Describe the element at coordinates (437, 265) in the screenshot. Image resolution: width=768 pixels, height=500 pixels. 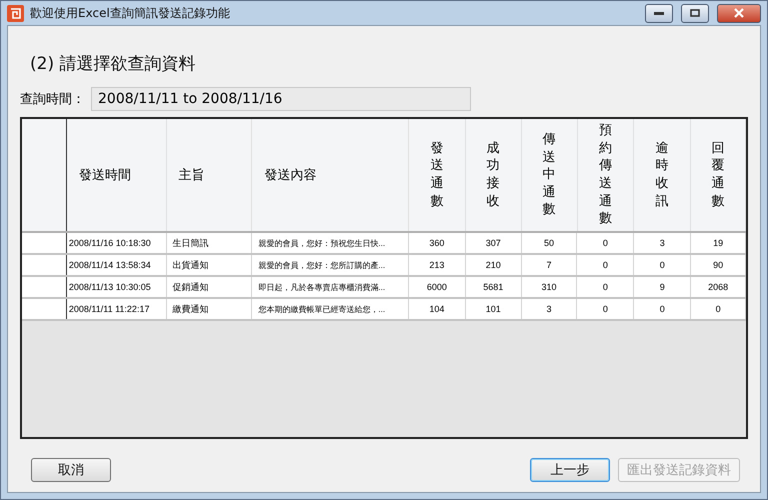
I see `table-cell: 213` at that location.